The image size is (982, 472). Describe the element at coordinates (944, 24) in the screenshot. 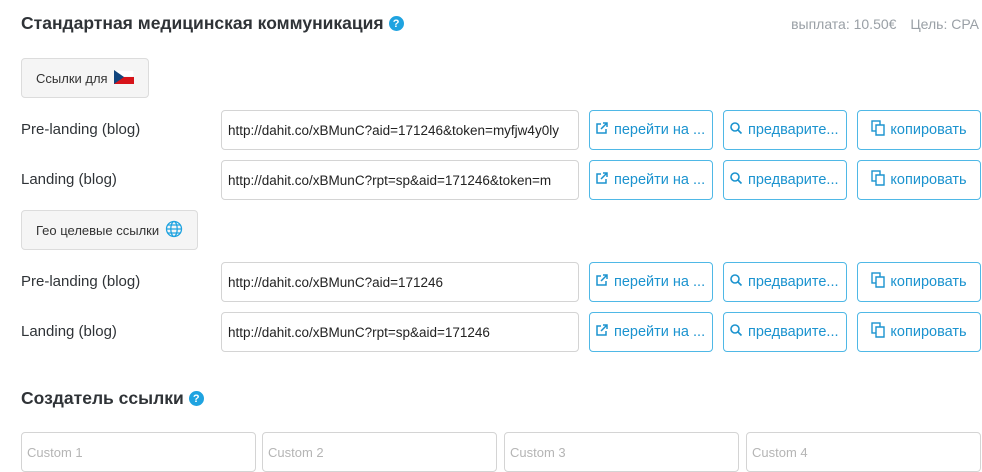

I see `payout-goal: Цель: CPA` at that location.